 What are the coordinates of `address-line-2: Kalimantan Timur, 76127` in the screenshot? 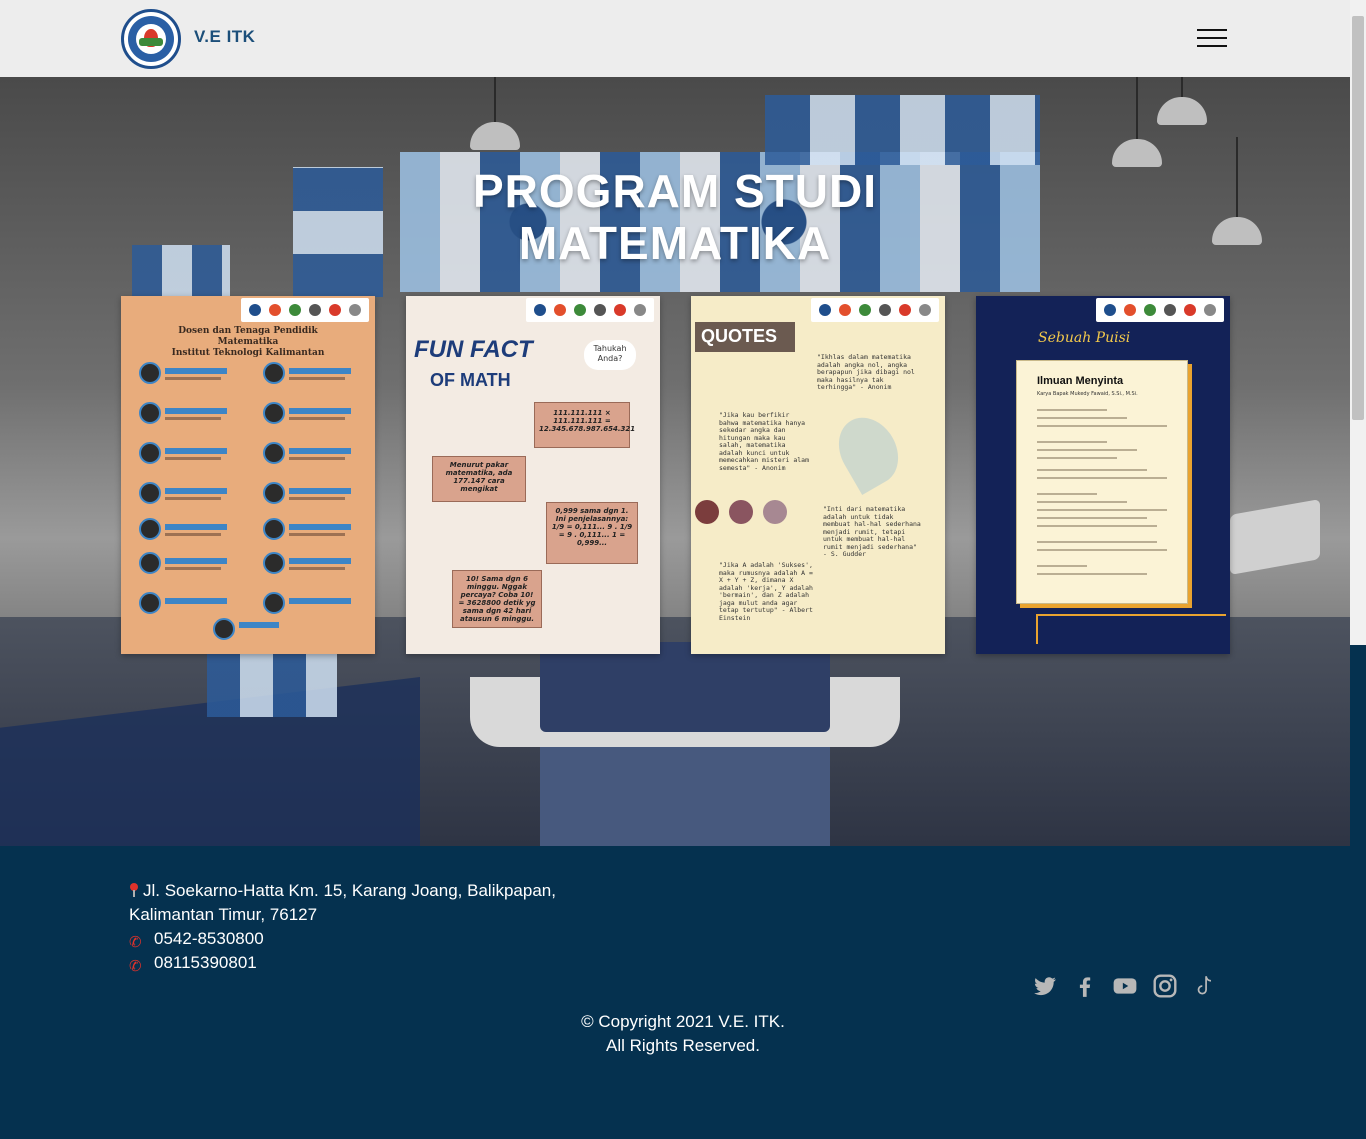 It's located at (223, 914).